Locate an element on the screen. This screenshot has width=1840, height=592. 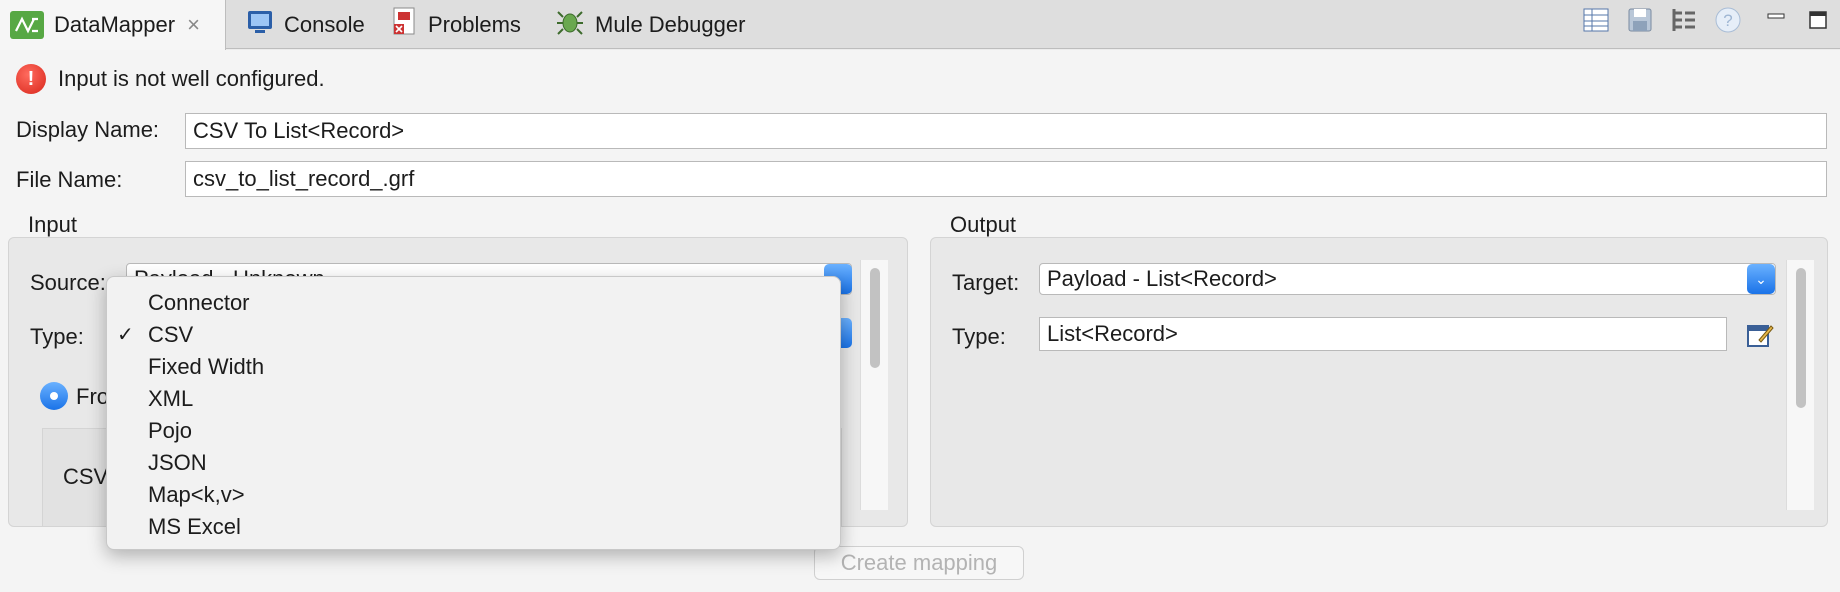
menu-item-label: JSON is located at coordinates (177, 462).